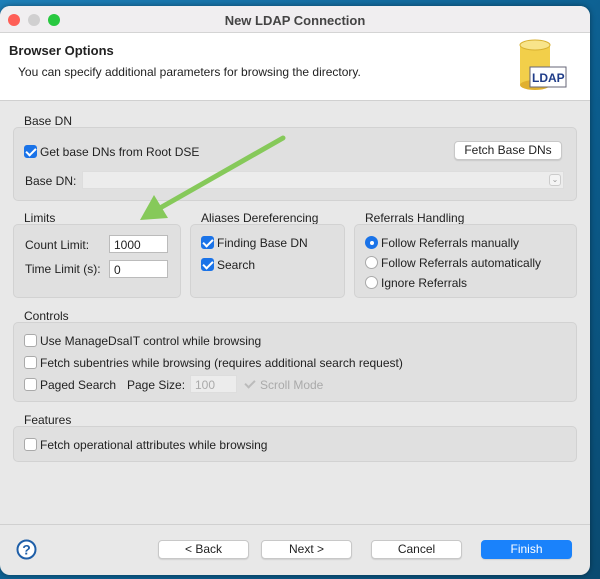 The width and height of the screenshot is (600, 579). I want to click on annotation-arrow-icon, so click(213, 177).